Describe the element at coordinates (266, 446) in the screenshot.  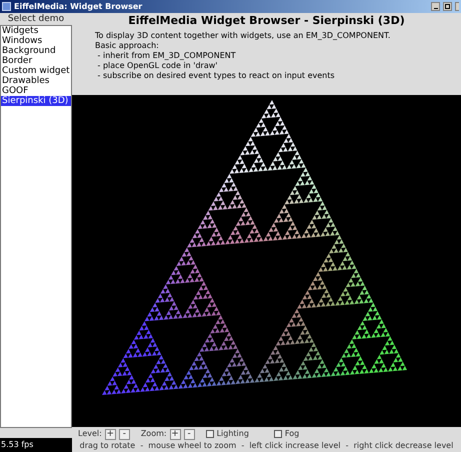
I see `hint-text: drag to rotate - mouse wheel to zoom - left click increase level - right click decrease level` at that location.